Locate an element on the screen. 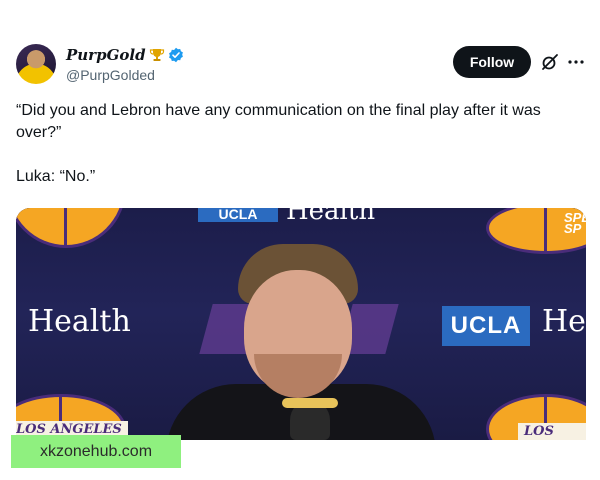  display-name-row: PurpGold is located at coordinates (125, 55).